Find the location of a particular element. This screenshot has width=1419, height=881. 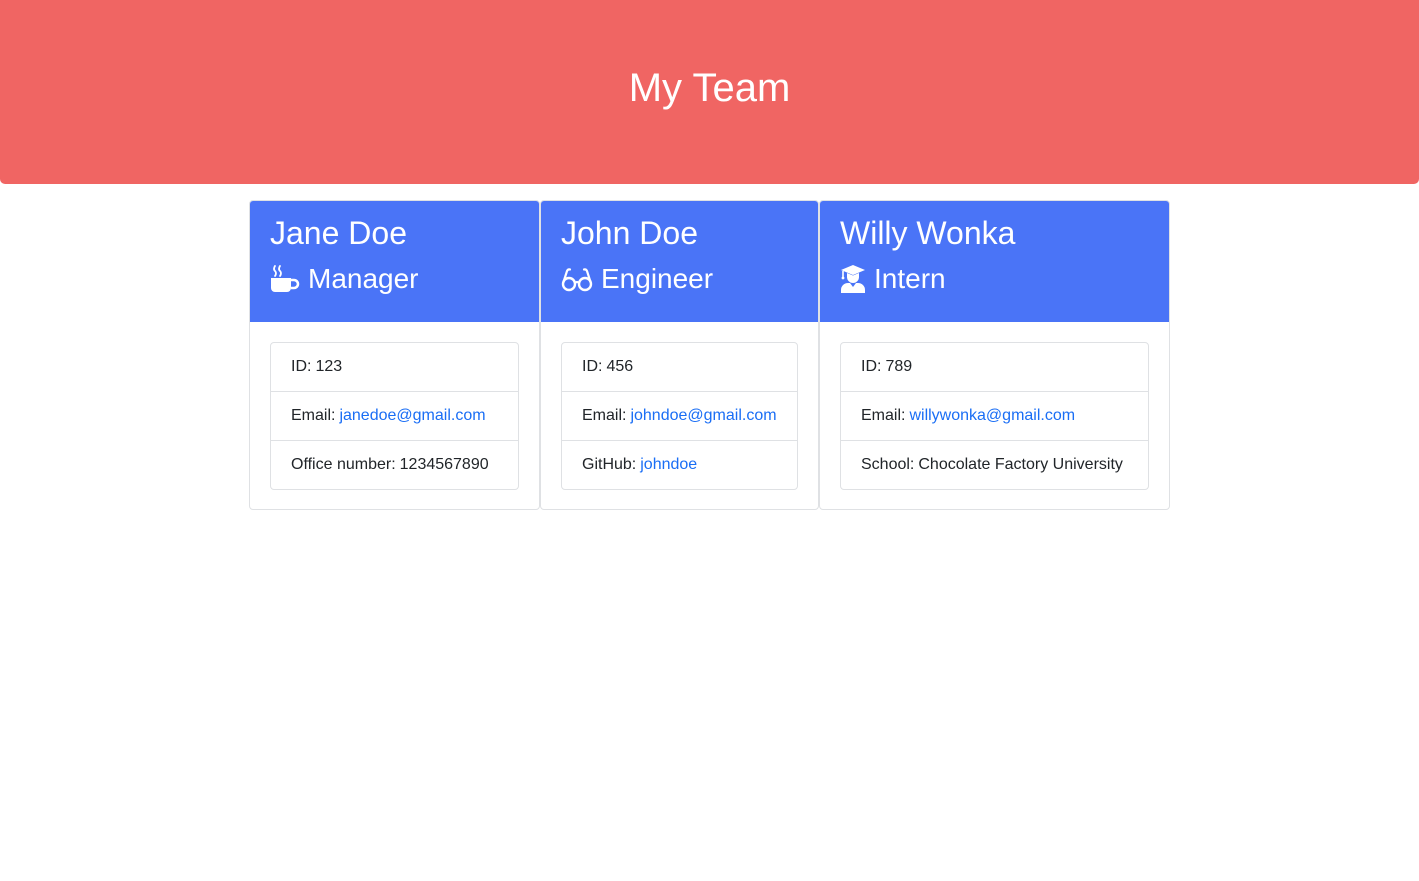

email-link: johndoe@gmail.com is located at coordinates (703, 416).